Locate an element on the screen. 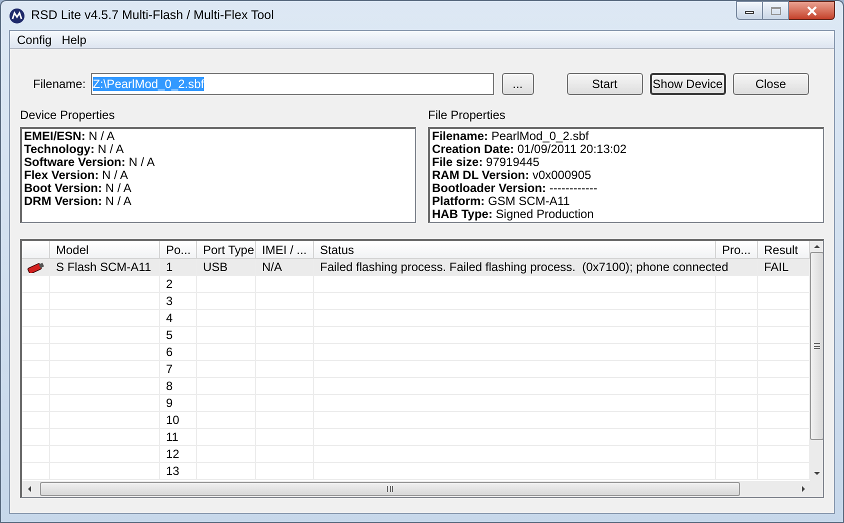 The width and height of the screenshot is (844, 523). property-line: Creation Date: 01/09/2011 20:13:02 is located at coordinates (530, 149).